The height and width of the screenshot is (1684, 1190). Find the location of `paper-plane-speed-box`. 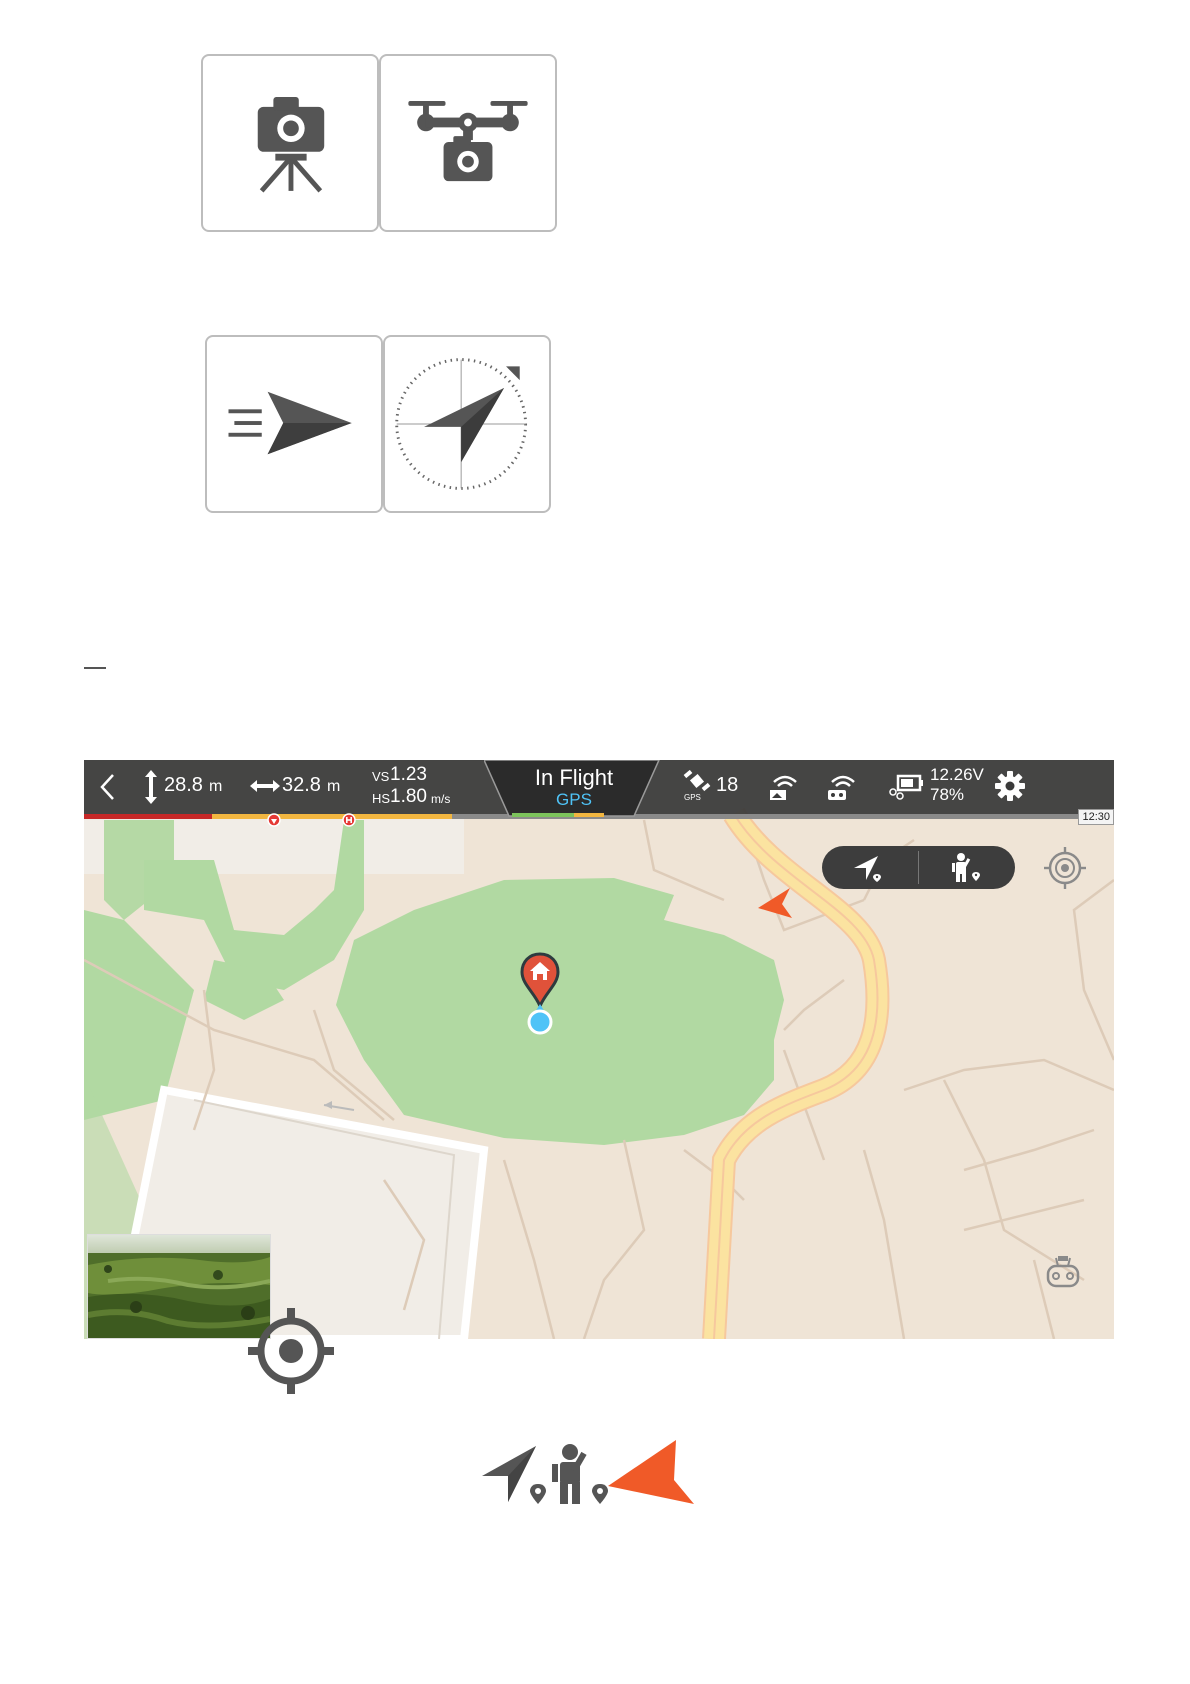

paper-plane-speed-box is located at coordinates (294, 424).